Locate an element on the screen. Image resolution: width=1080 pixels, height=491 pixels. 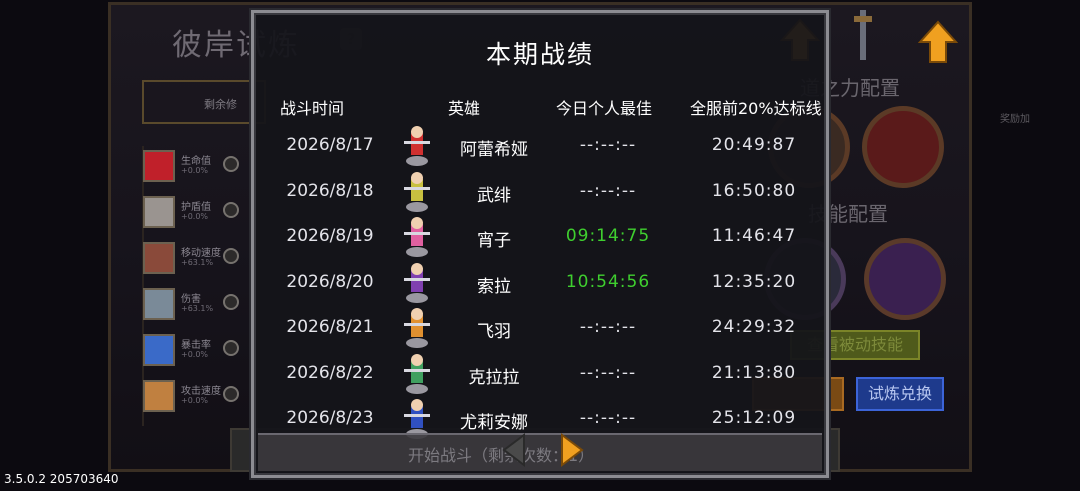
hero-name: 阿蕾希娅 is located at coordinates (494, 150).